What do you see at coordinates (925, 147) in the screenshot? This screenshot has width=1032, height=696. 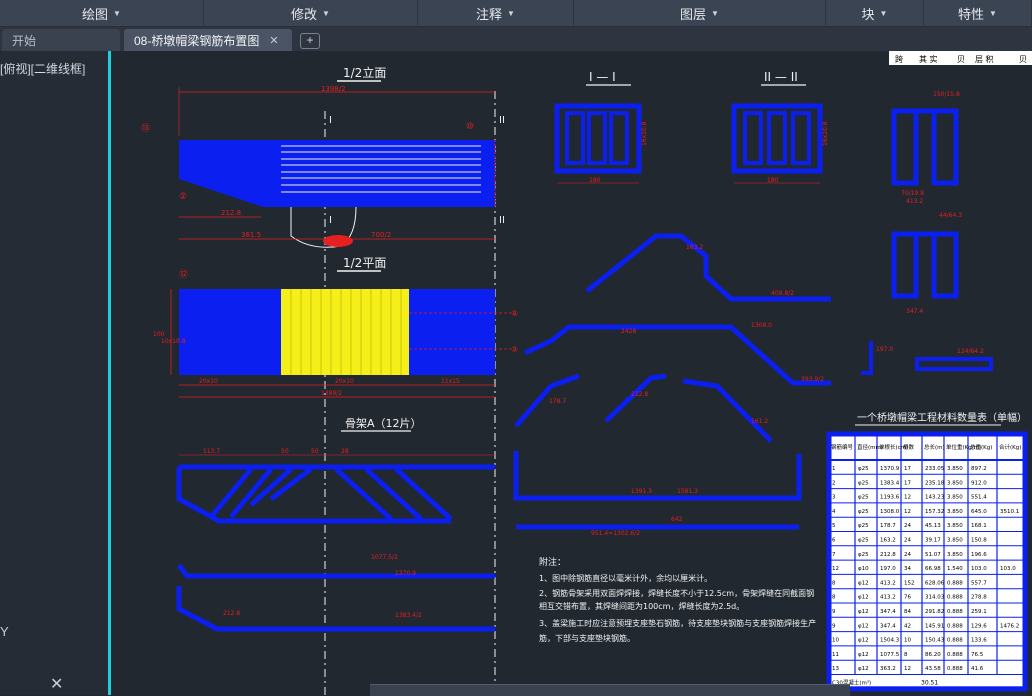 I see `stirrups-top` at bounding box center [925, 147].